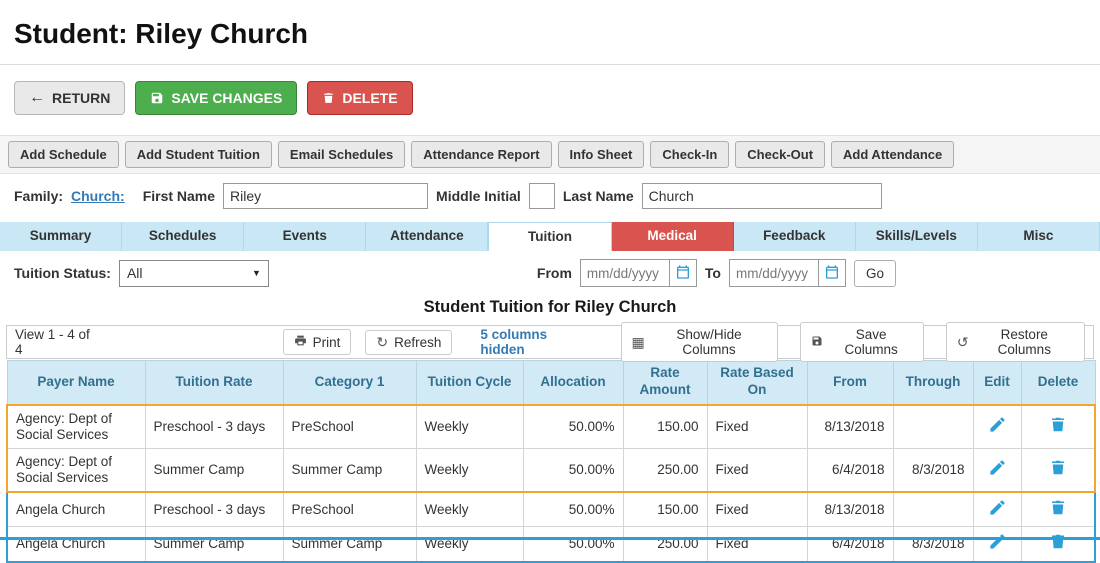 This screenshot has width=1100, height=563. Describe the element at coordinates (933, 382) in the screenshot. I see `col-header-through: Through` at that location.